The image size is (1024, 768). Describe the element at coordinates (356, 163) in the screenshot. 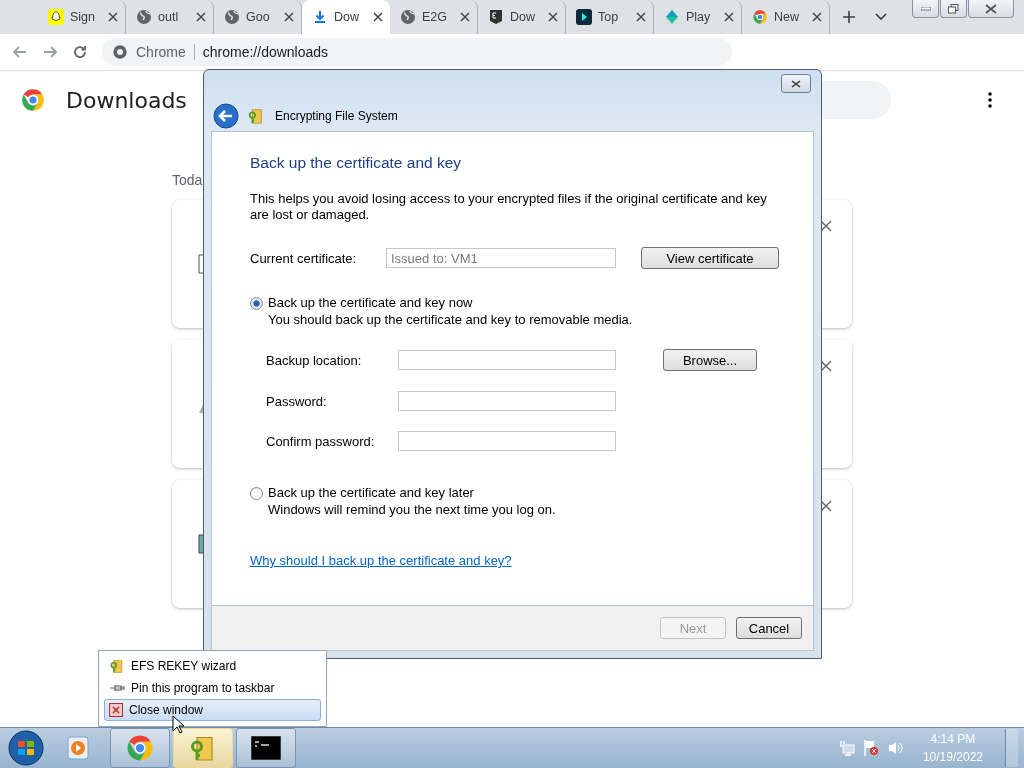

I see `dialog-heading: Back up the certificate and key` at that location.